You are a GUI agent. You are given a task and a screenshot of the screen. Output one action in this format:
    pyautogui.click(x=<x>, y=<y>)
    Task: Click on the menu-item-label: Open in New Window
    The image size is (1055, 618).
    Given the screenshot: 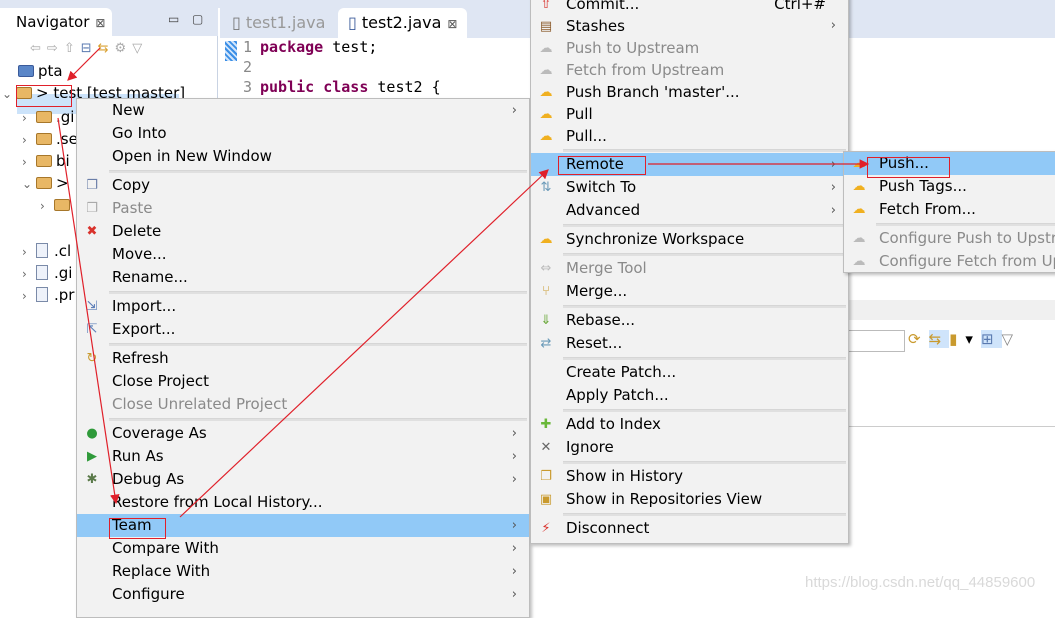 What is the action you would take?
    pyautogui.click(x=192, y=156)
    